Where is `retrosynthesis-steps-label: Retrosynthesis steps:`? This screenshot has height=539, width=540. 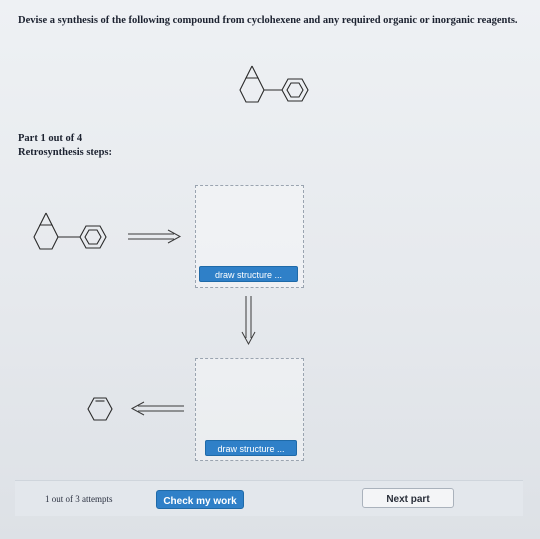 retrosynthesis-steps-label: Retrosynthesis steps: is located at coordinates (65, 152).